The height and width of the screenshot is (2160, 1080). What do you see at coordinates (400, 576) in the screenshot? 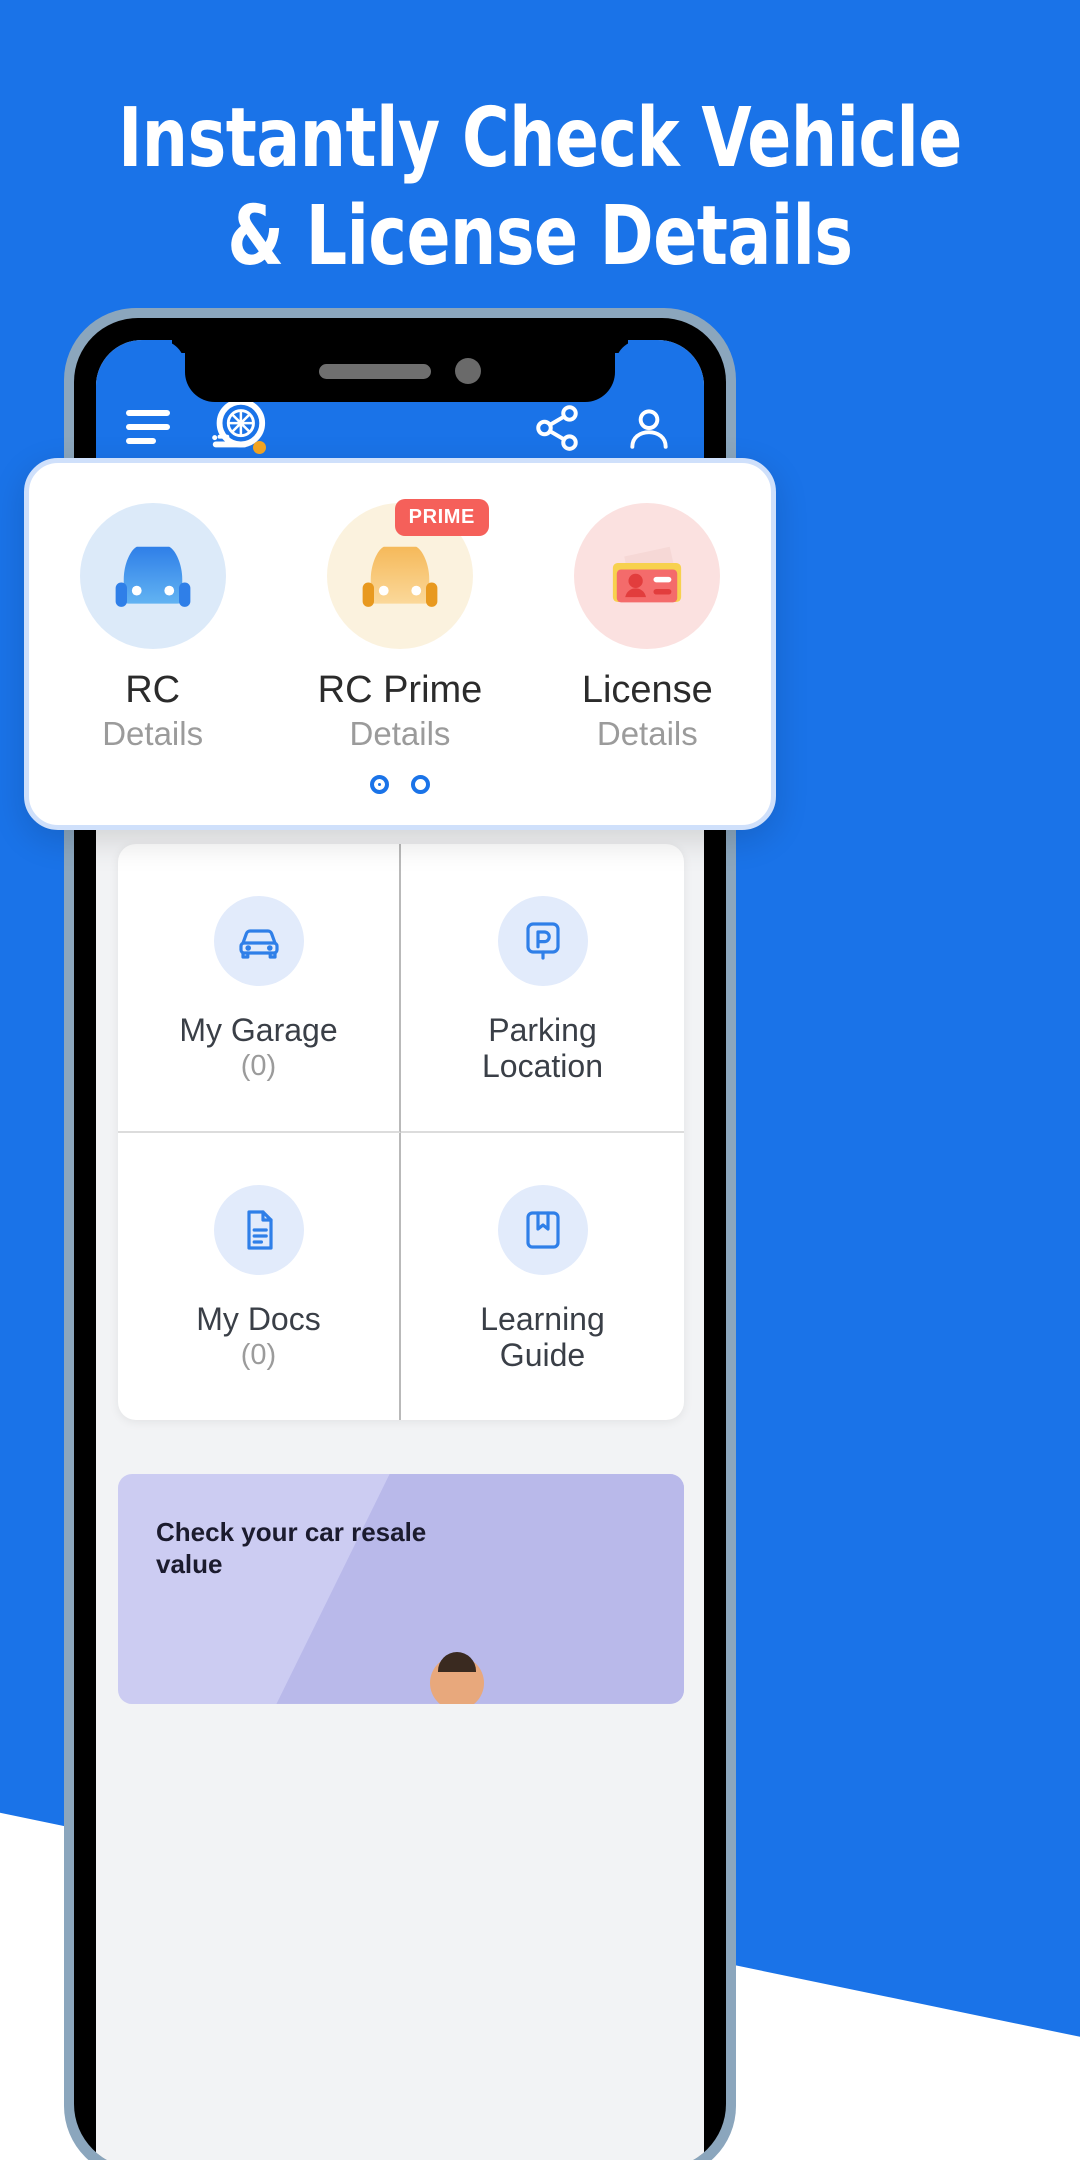
I see `car-front-orange-icon` at bounding box center [400, 576].